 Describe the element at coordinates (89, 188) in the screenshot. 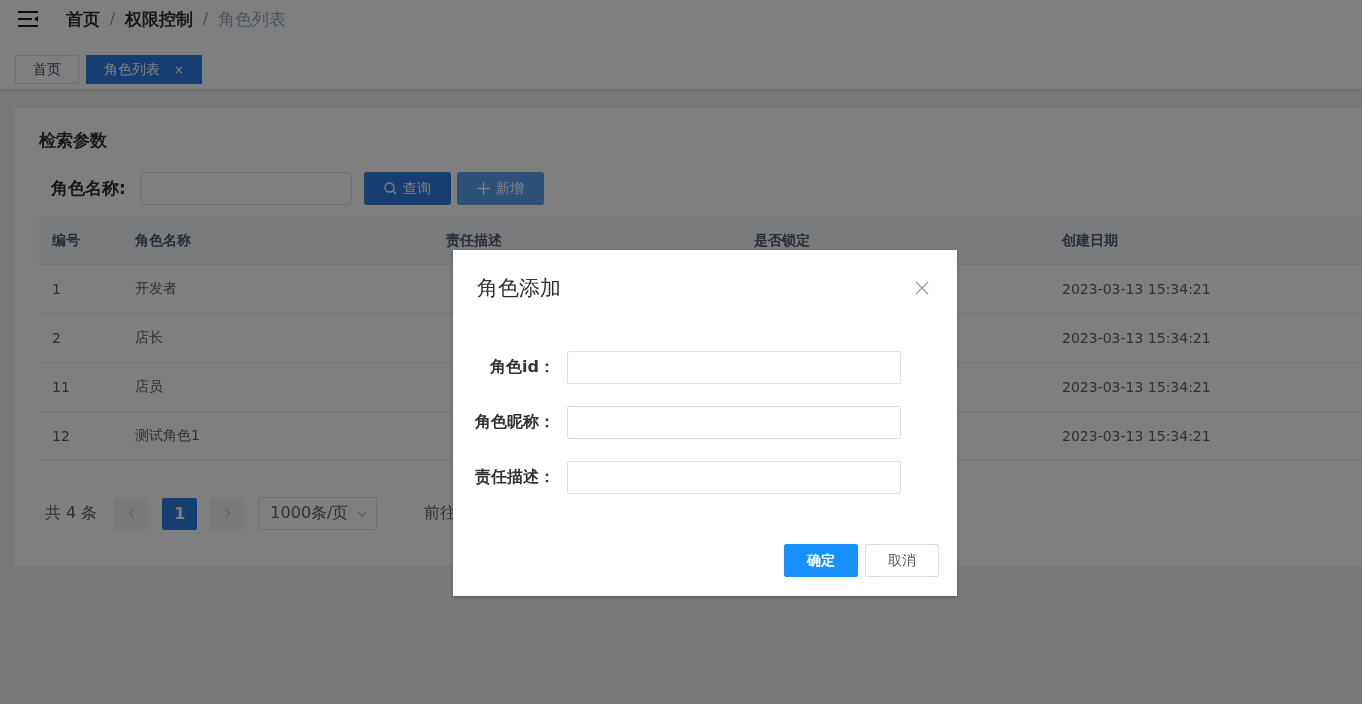

I see `field-label: 角色名称:` at that location.